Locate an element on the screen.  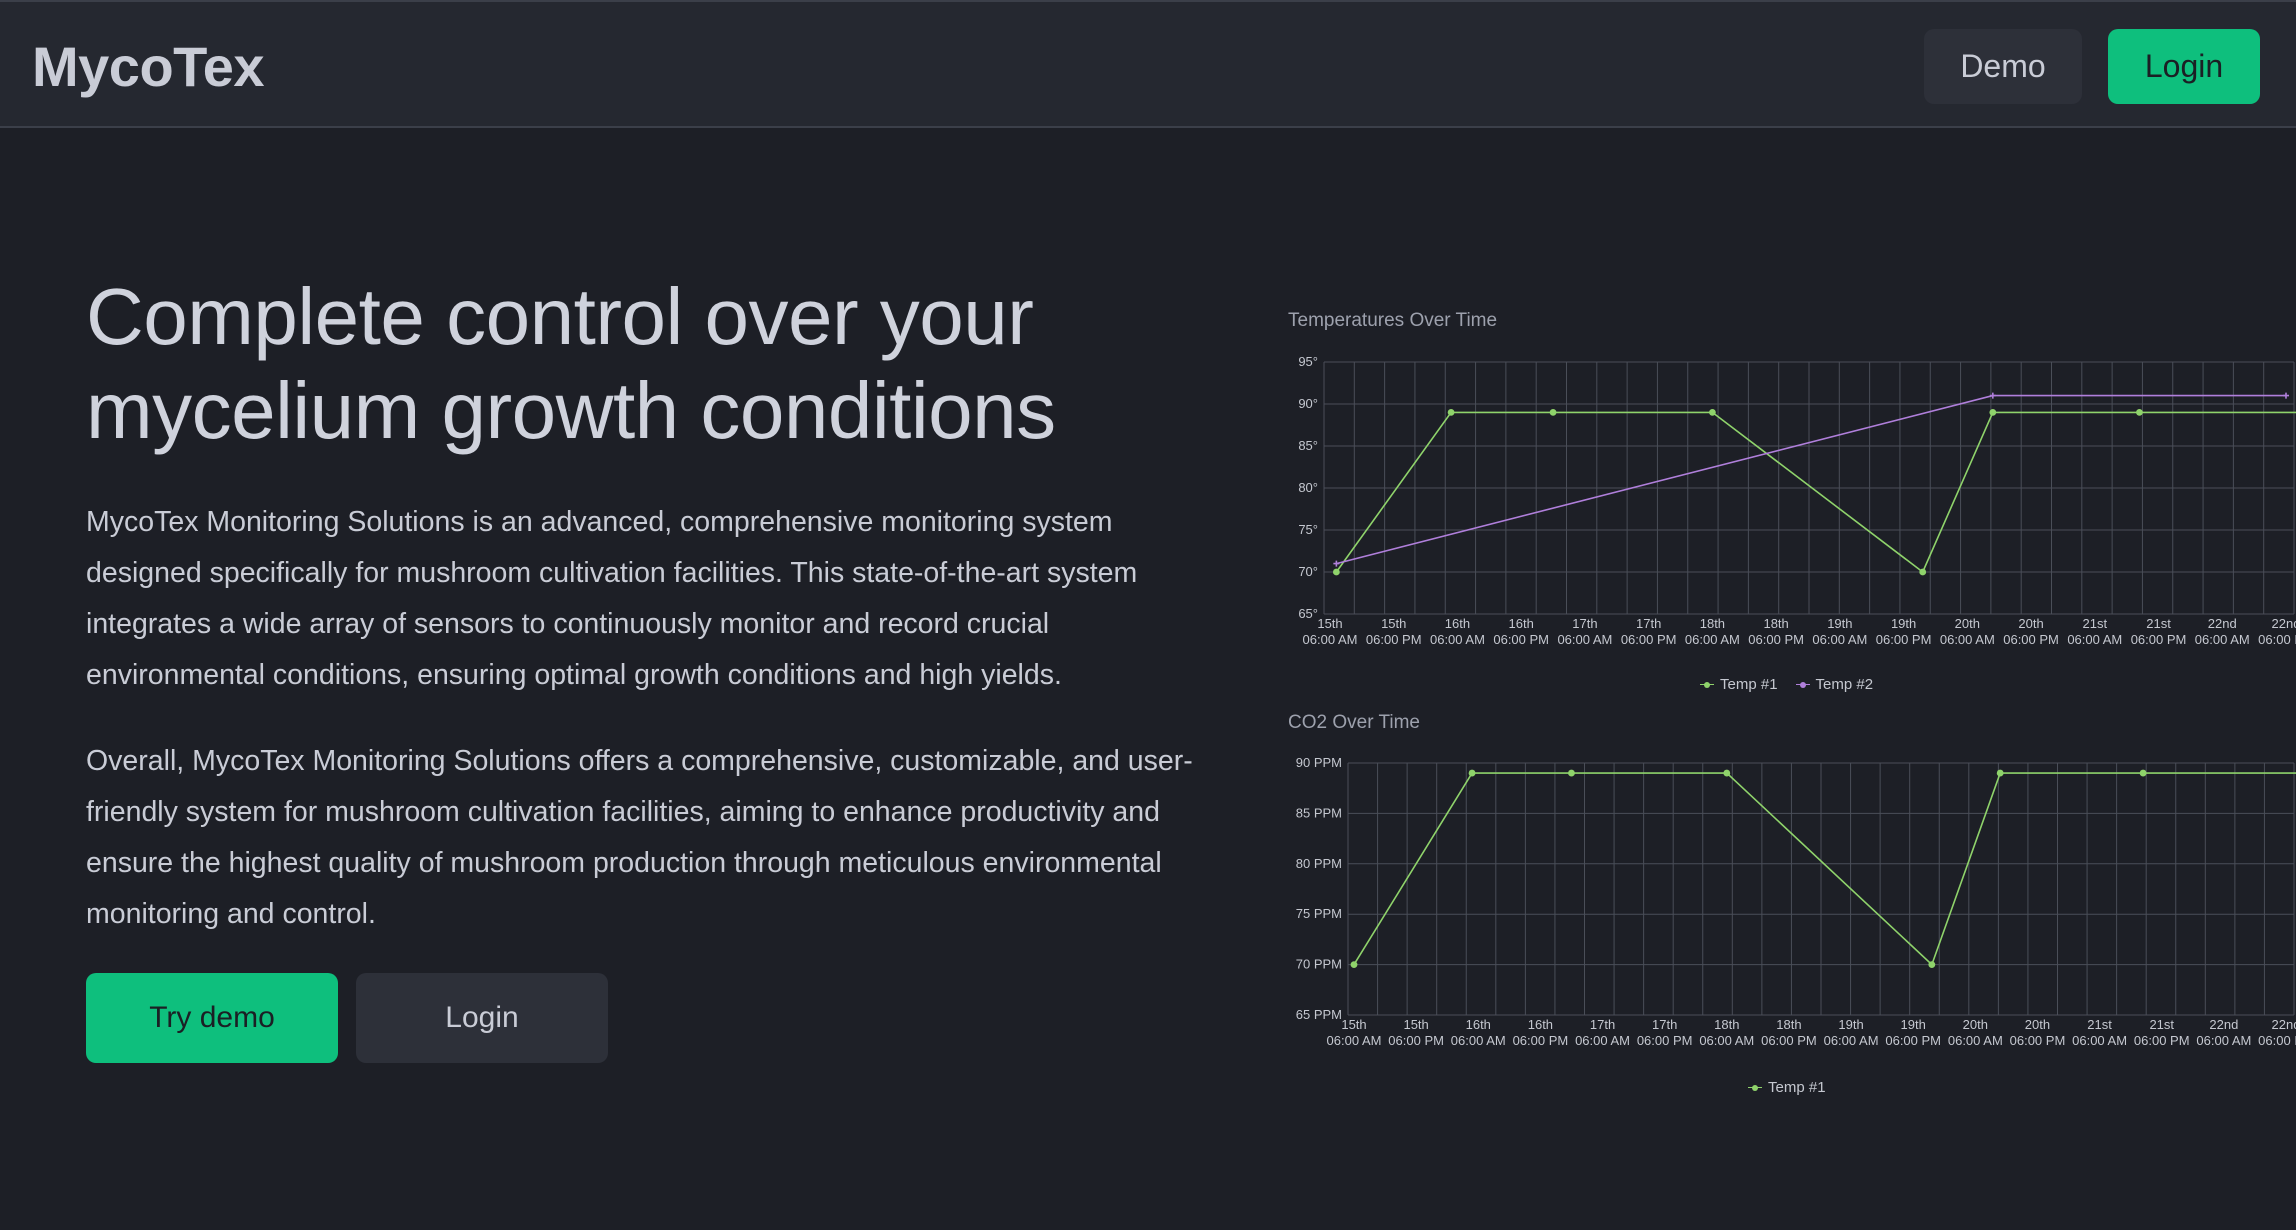
y-tick-label: 90° is located at coordinates (1308, 403).